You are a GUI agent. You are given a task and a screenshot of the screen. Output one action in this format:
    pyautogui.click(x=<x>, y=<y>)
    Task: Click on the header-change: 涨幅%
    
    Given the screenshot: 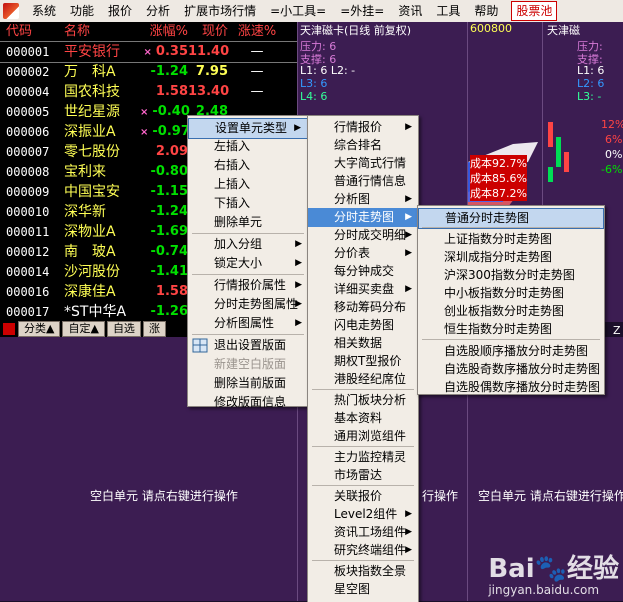 What is the action you would take?
    pyautogui.click(x=164, y=32)
    